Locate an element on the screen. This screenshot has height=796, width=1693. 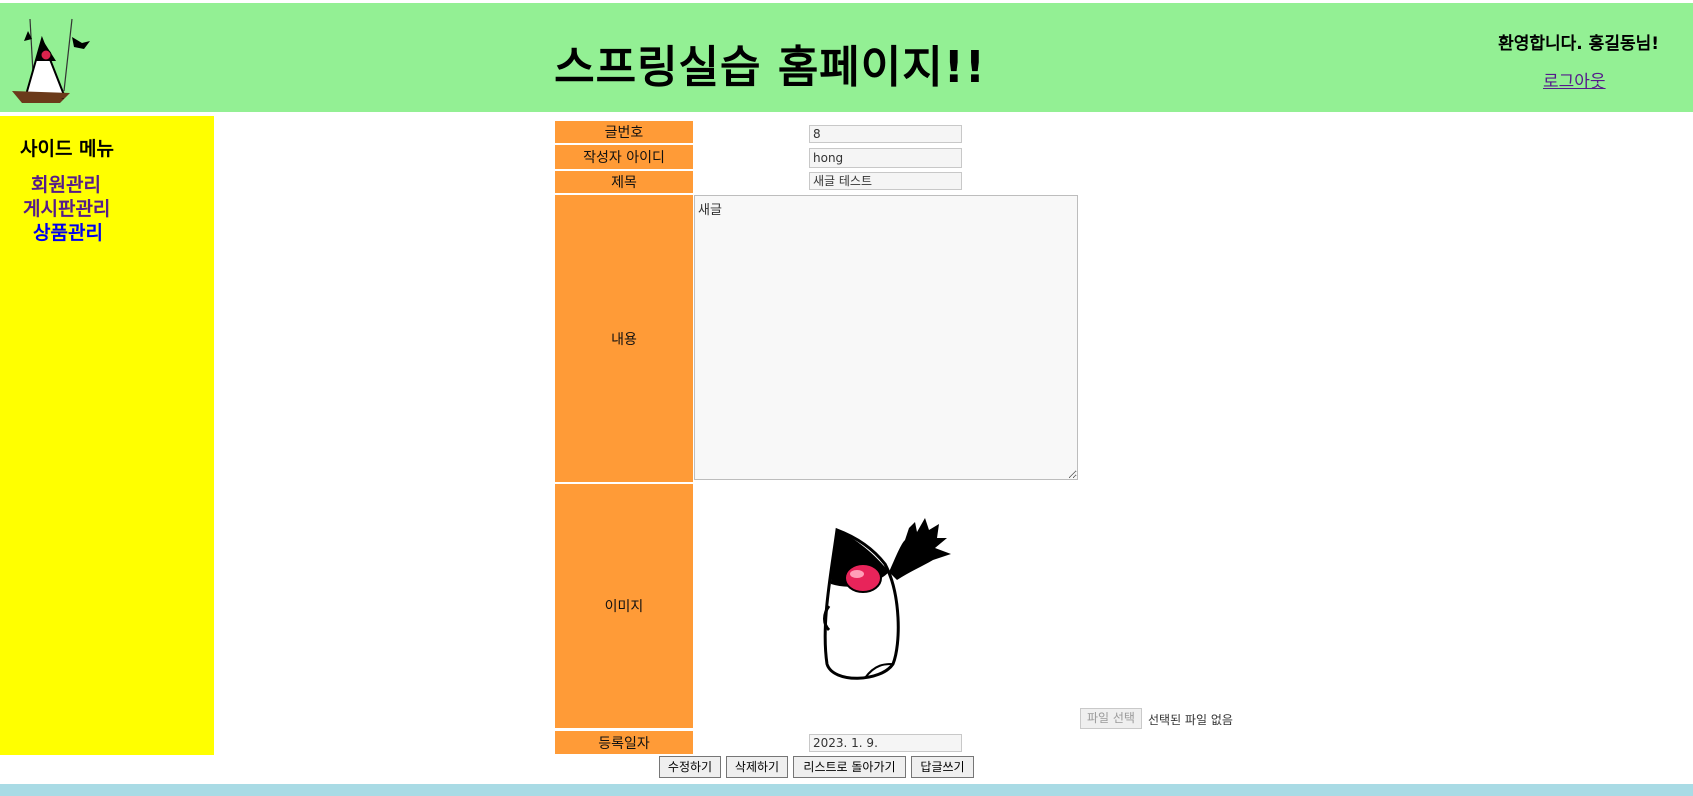
label-reg-date: 등록일자 is located at coordinates (624, 742).